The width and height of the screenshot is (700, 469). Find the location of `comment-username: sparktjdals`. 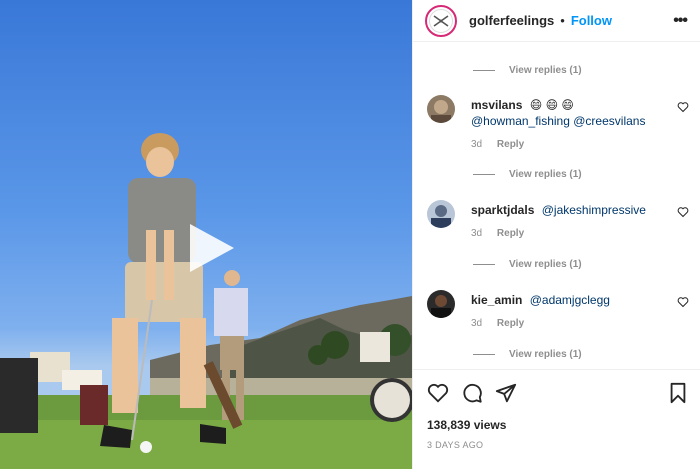

comment-username: sparktjdals is located at coordinates (502, 210).